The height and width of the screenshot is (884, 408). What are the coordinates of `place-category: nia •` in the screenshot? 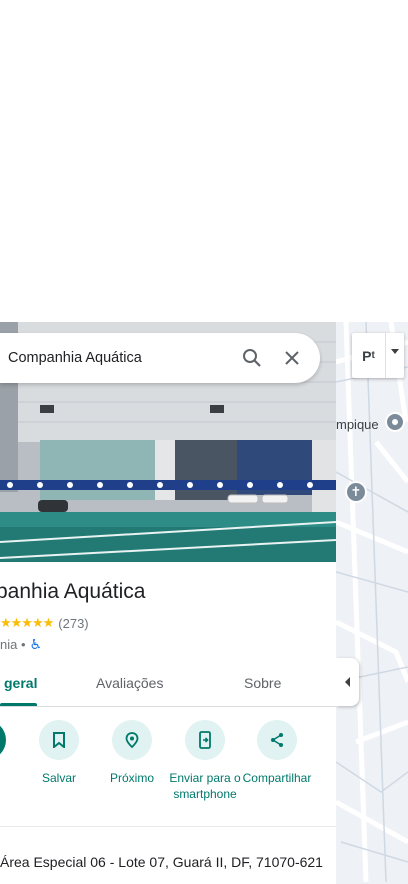 It's located at (13, 644).